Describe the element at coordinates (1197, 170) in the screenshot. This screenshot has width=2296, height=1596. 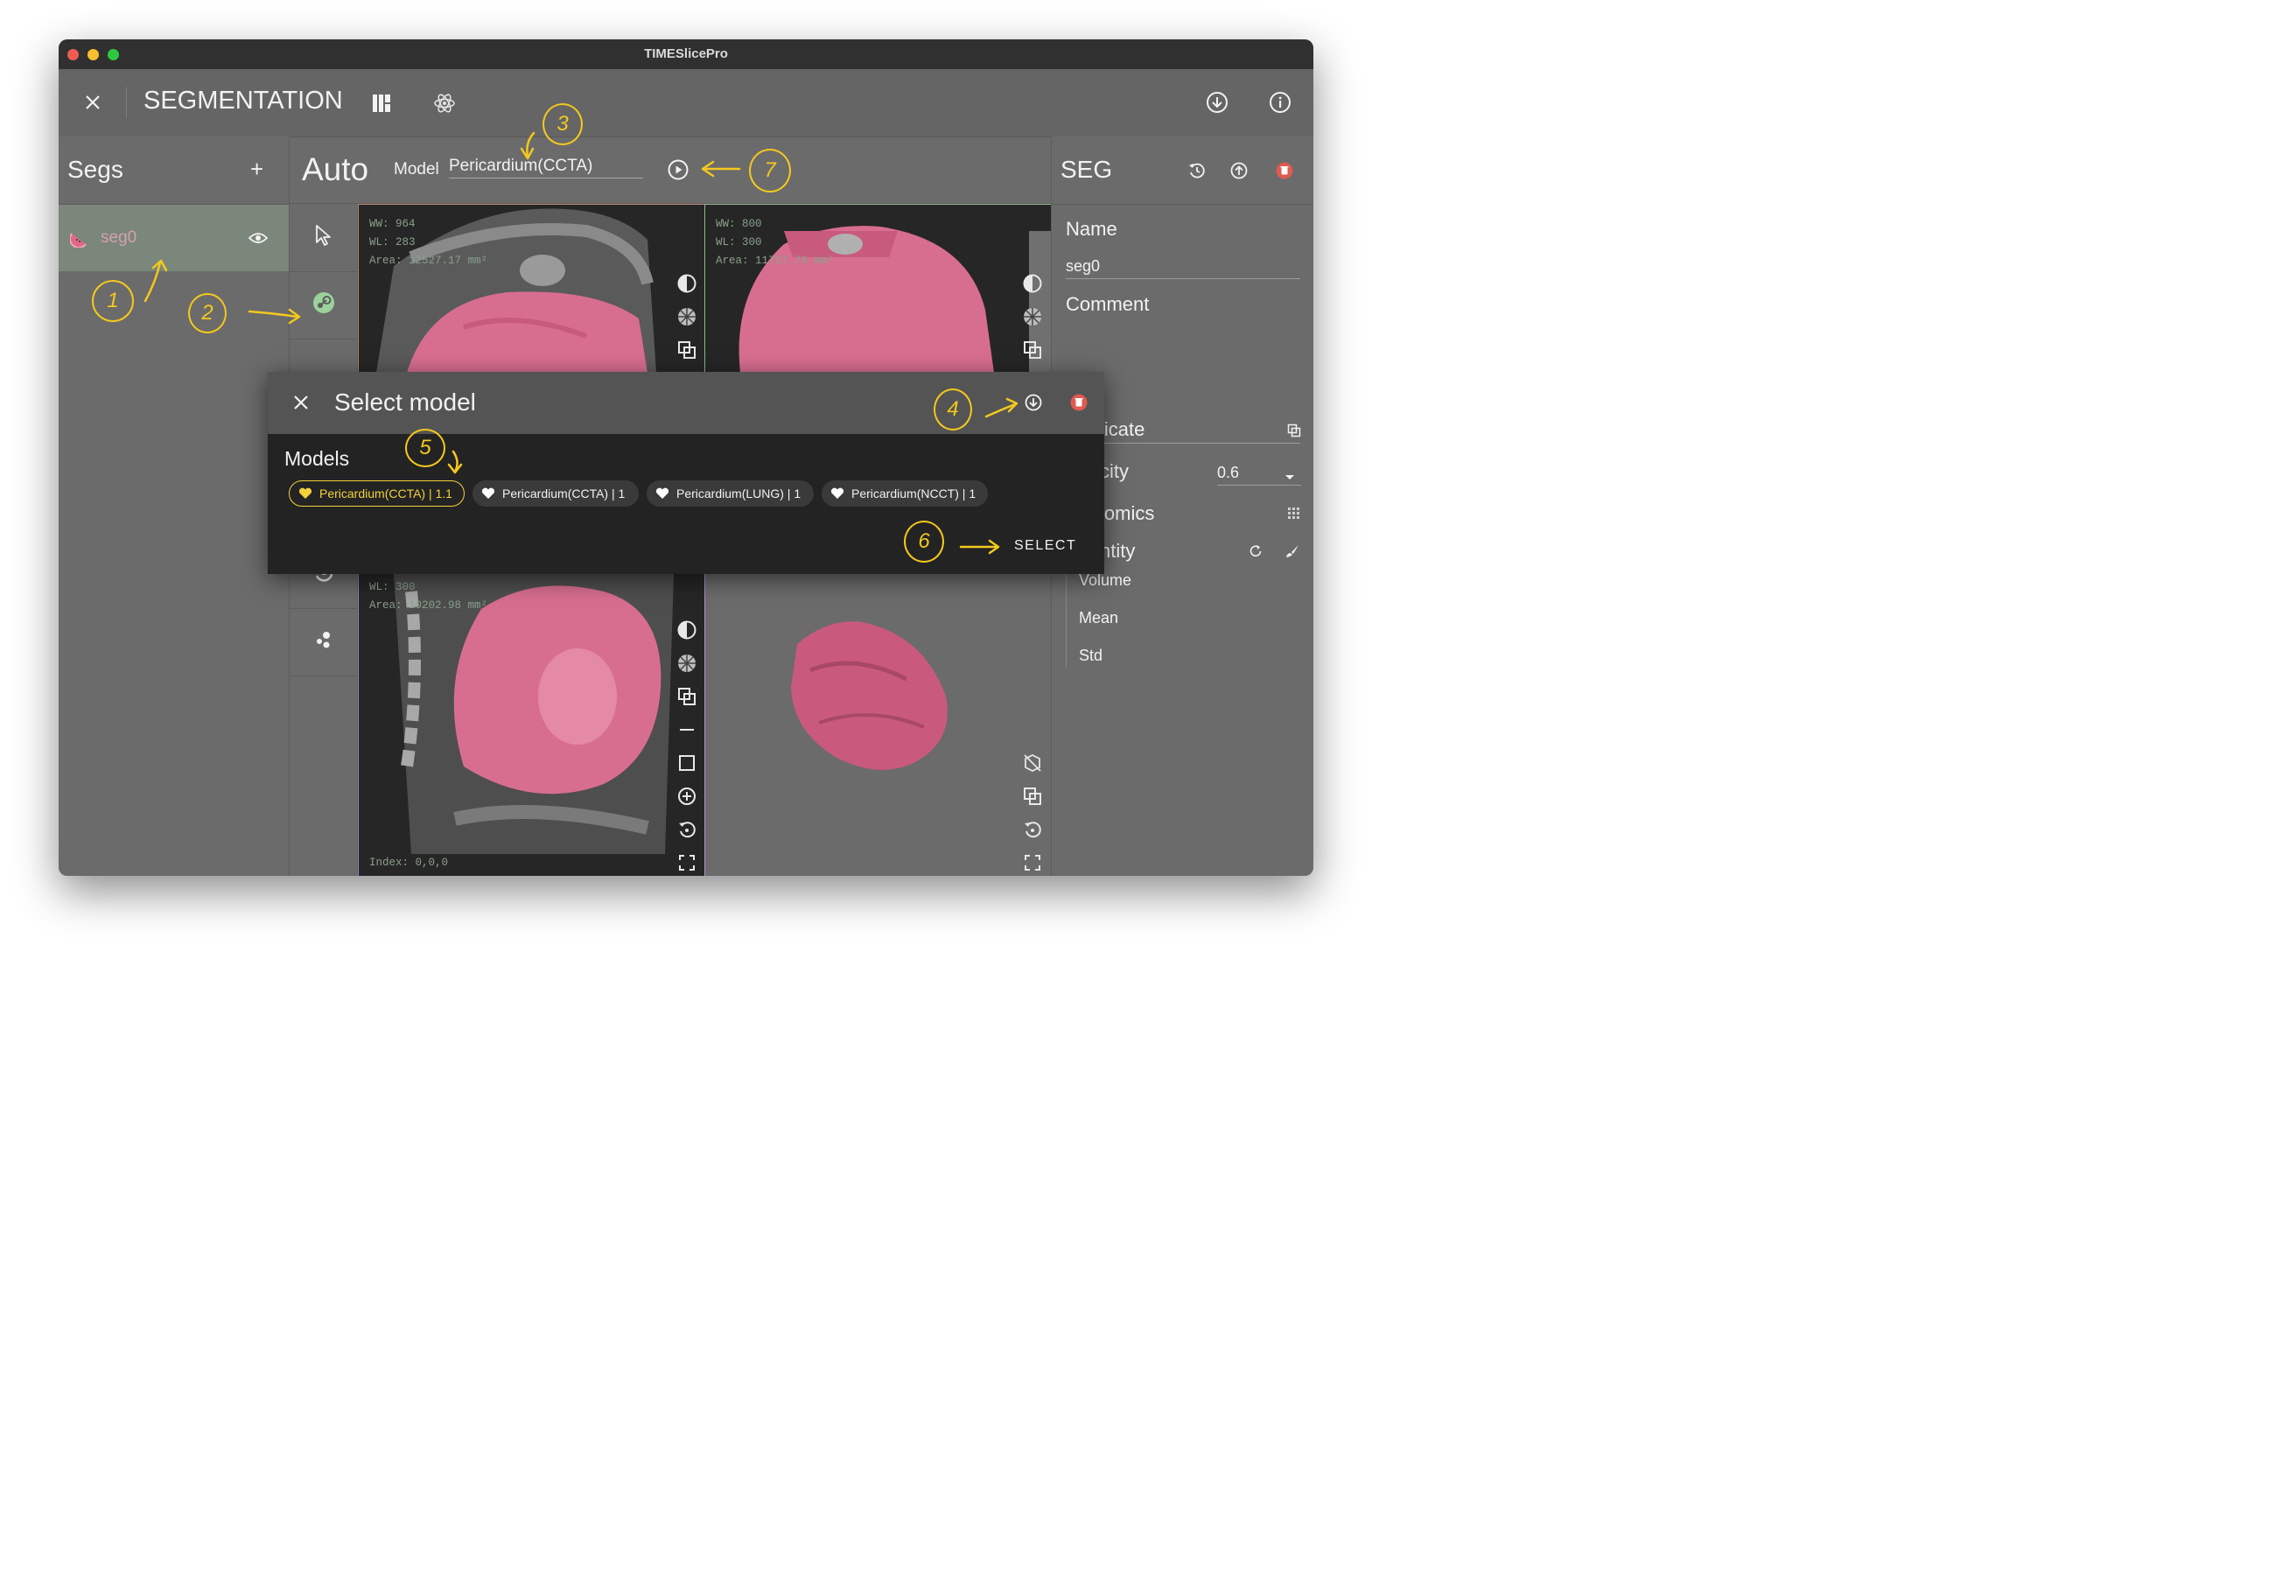
I see `history-icon` at that location.